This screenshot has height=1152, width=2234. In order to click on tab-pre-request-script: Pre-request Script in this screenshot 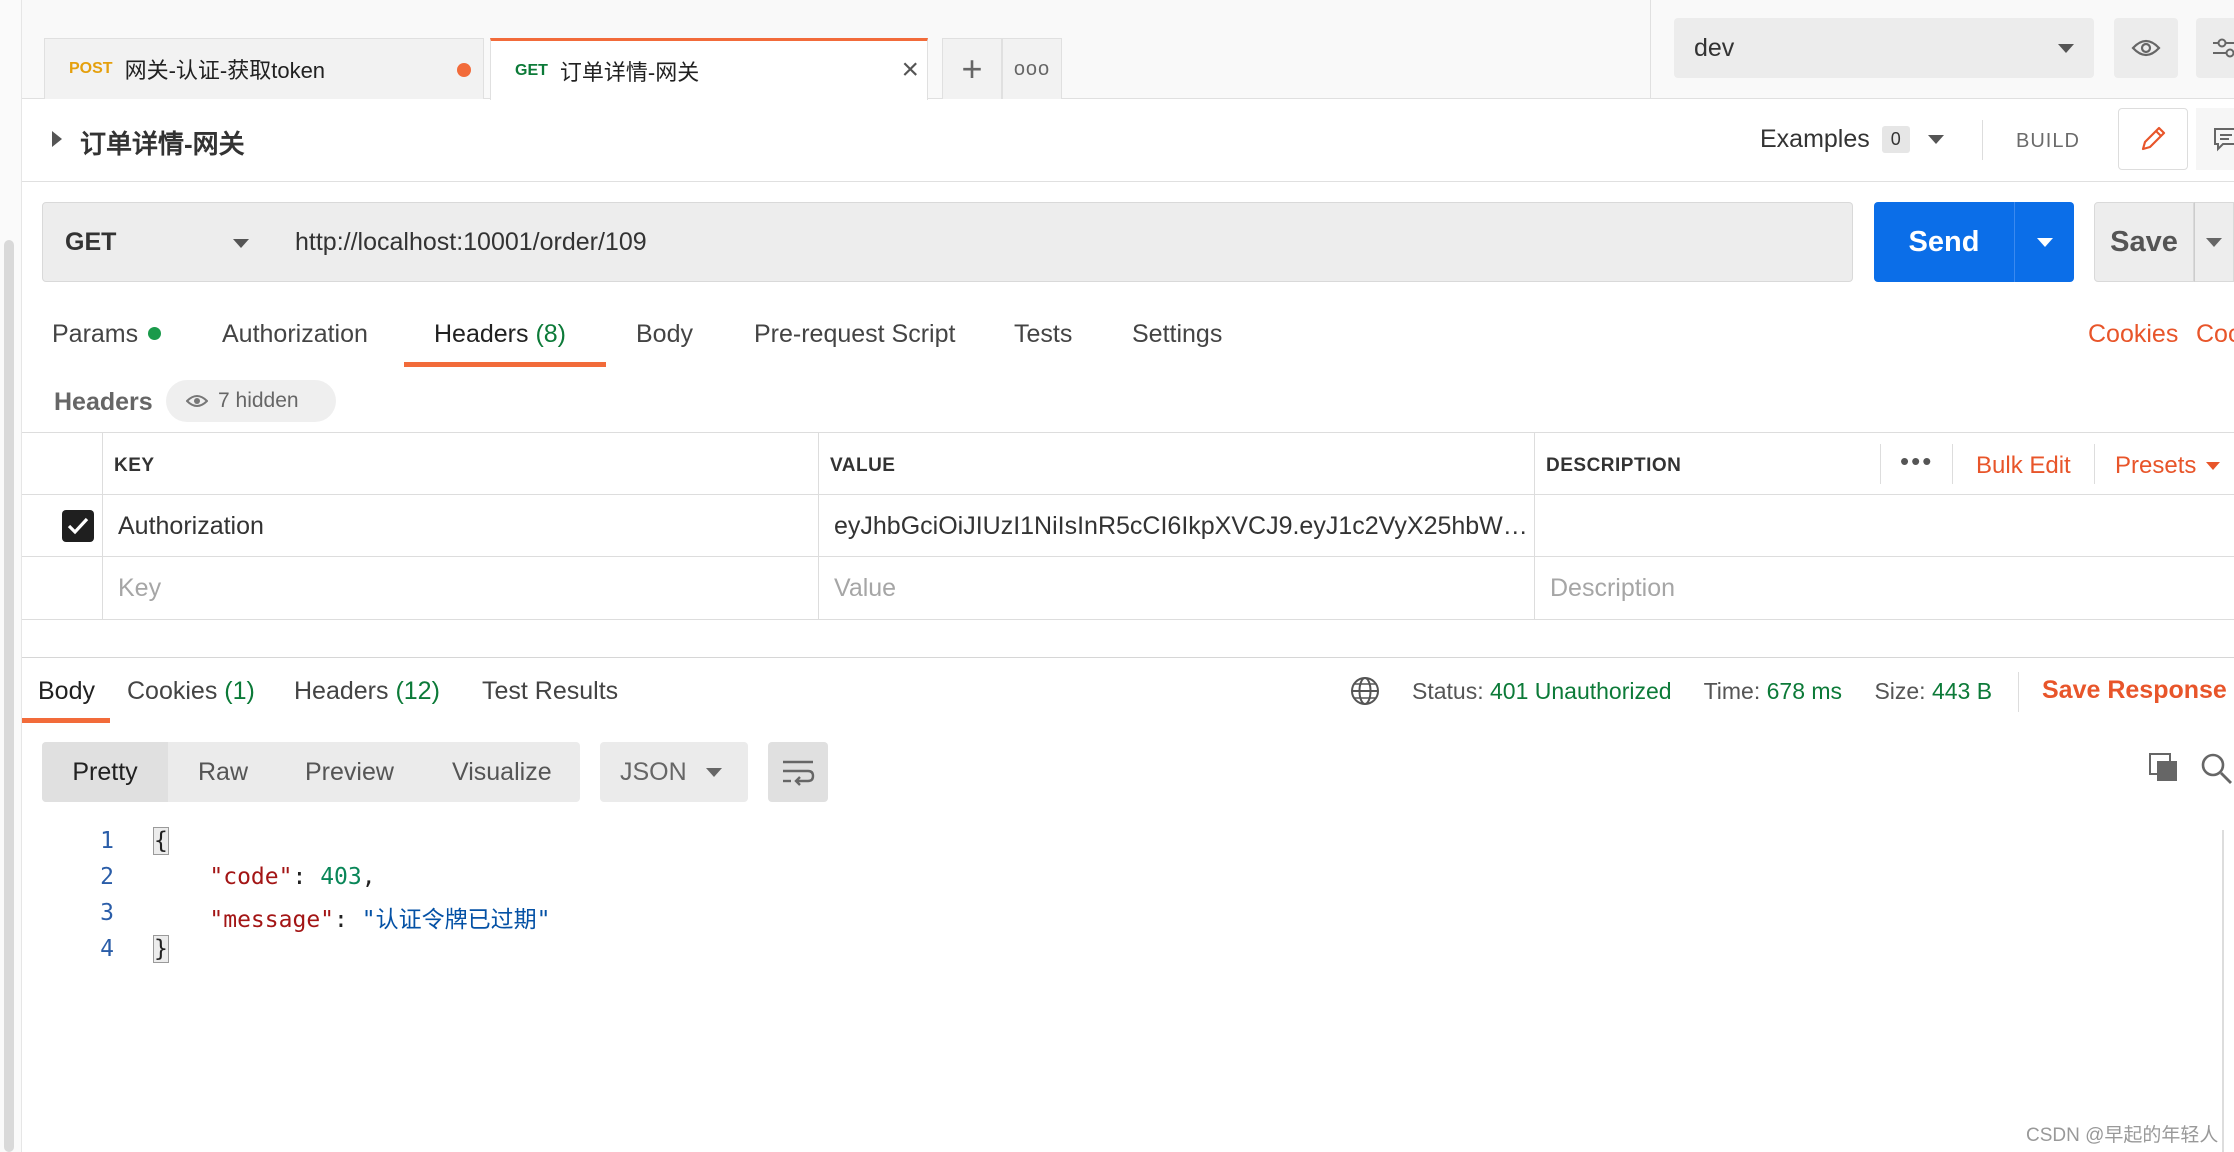, I will do `click(854, 334)`.